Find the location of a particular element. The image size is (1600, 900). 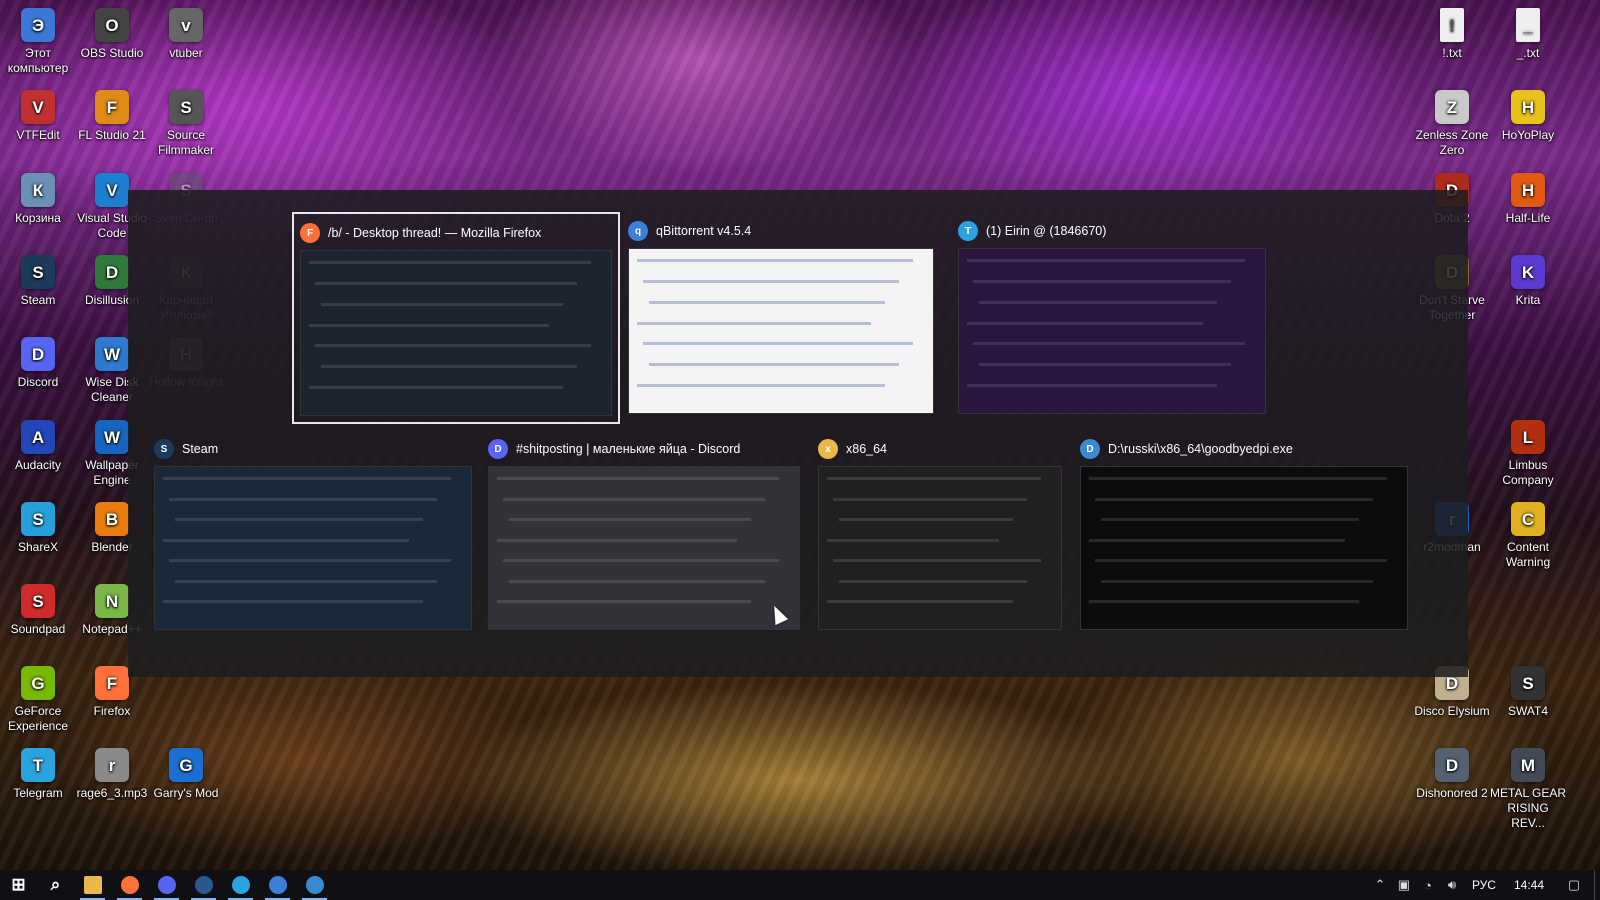

desktop-icon: S Soundpad is located at coordinates (38, 610).